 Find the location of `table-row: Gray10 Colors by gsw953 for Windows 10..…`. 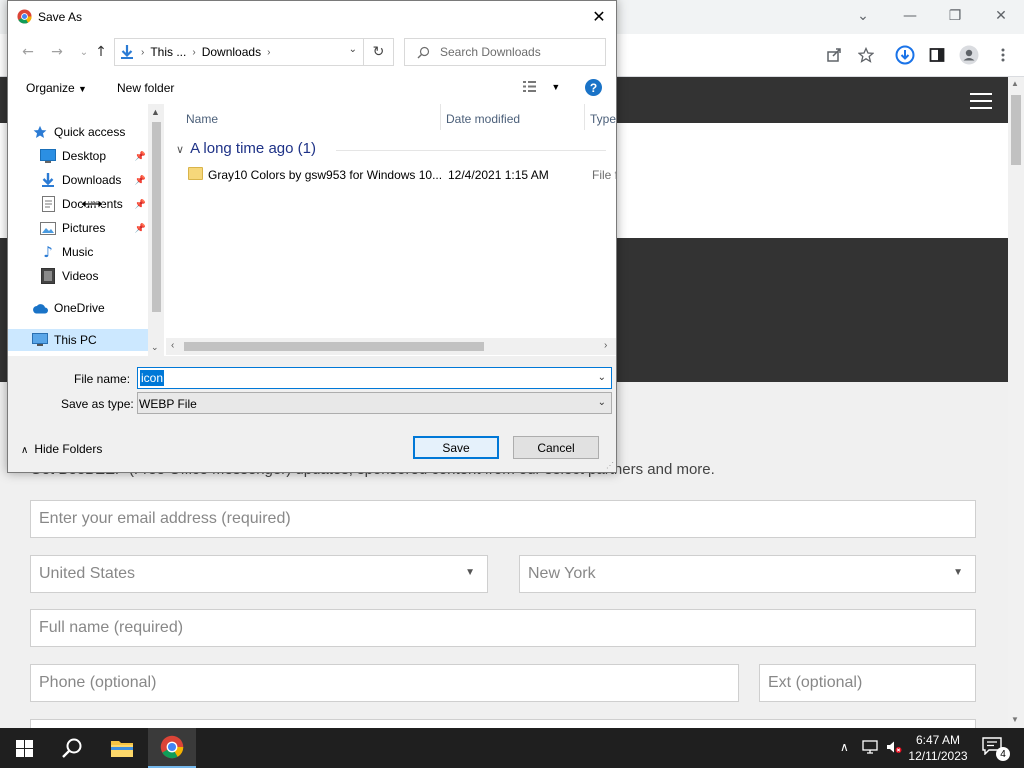

table-row: Gray10 Colors by gsw953 for Windows 10..… is located at coordinates (400, 175).